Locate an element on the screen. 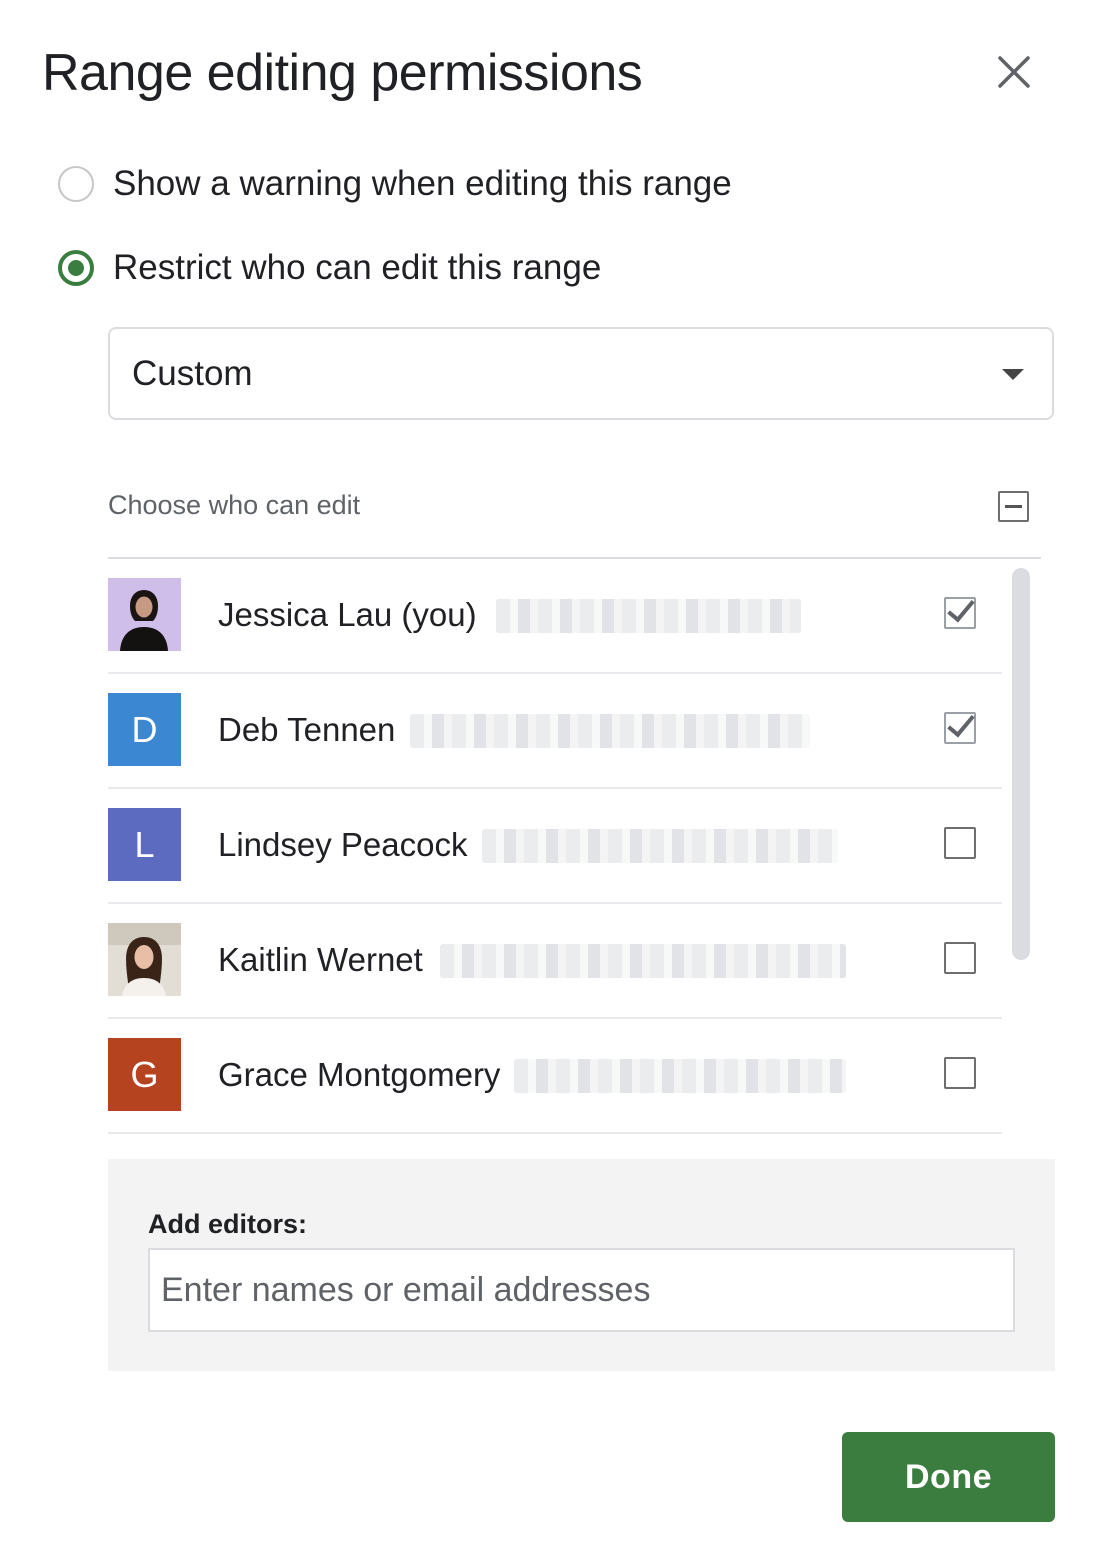 The width and height of the screenshot is (1102, 1550). add-editors-panel: Add editors: is located at coordinates (581, 1265).